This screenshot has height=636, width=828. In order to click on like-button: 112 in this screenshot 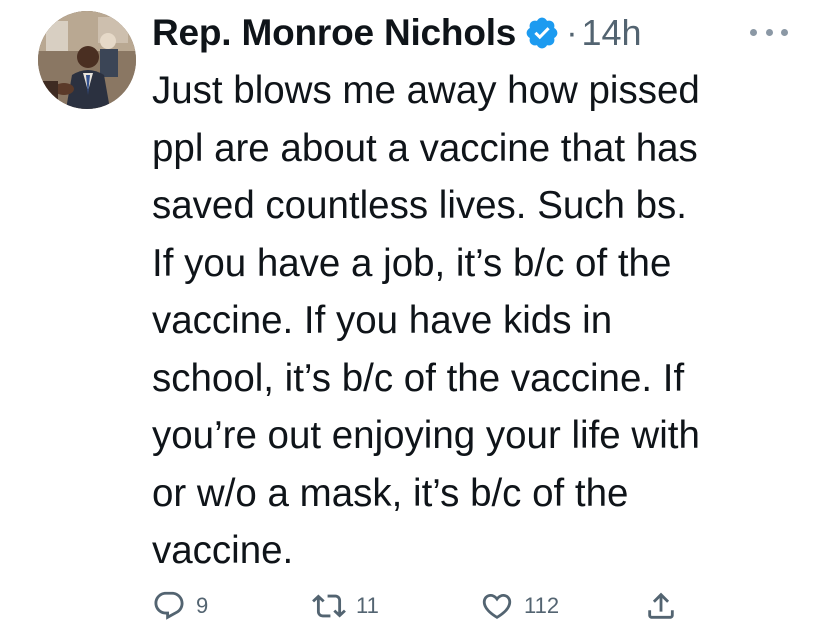, I will do `click(519, 606)`.